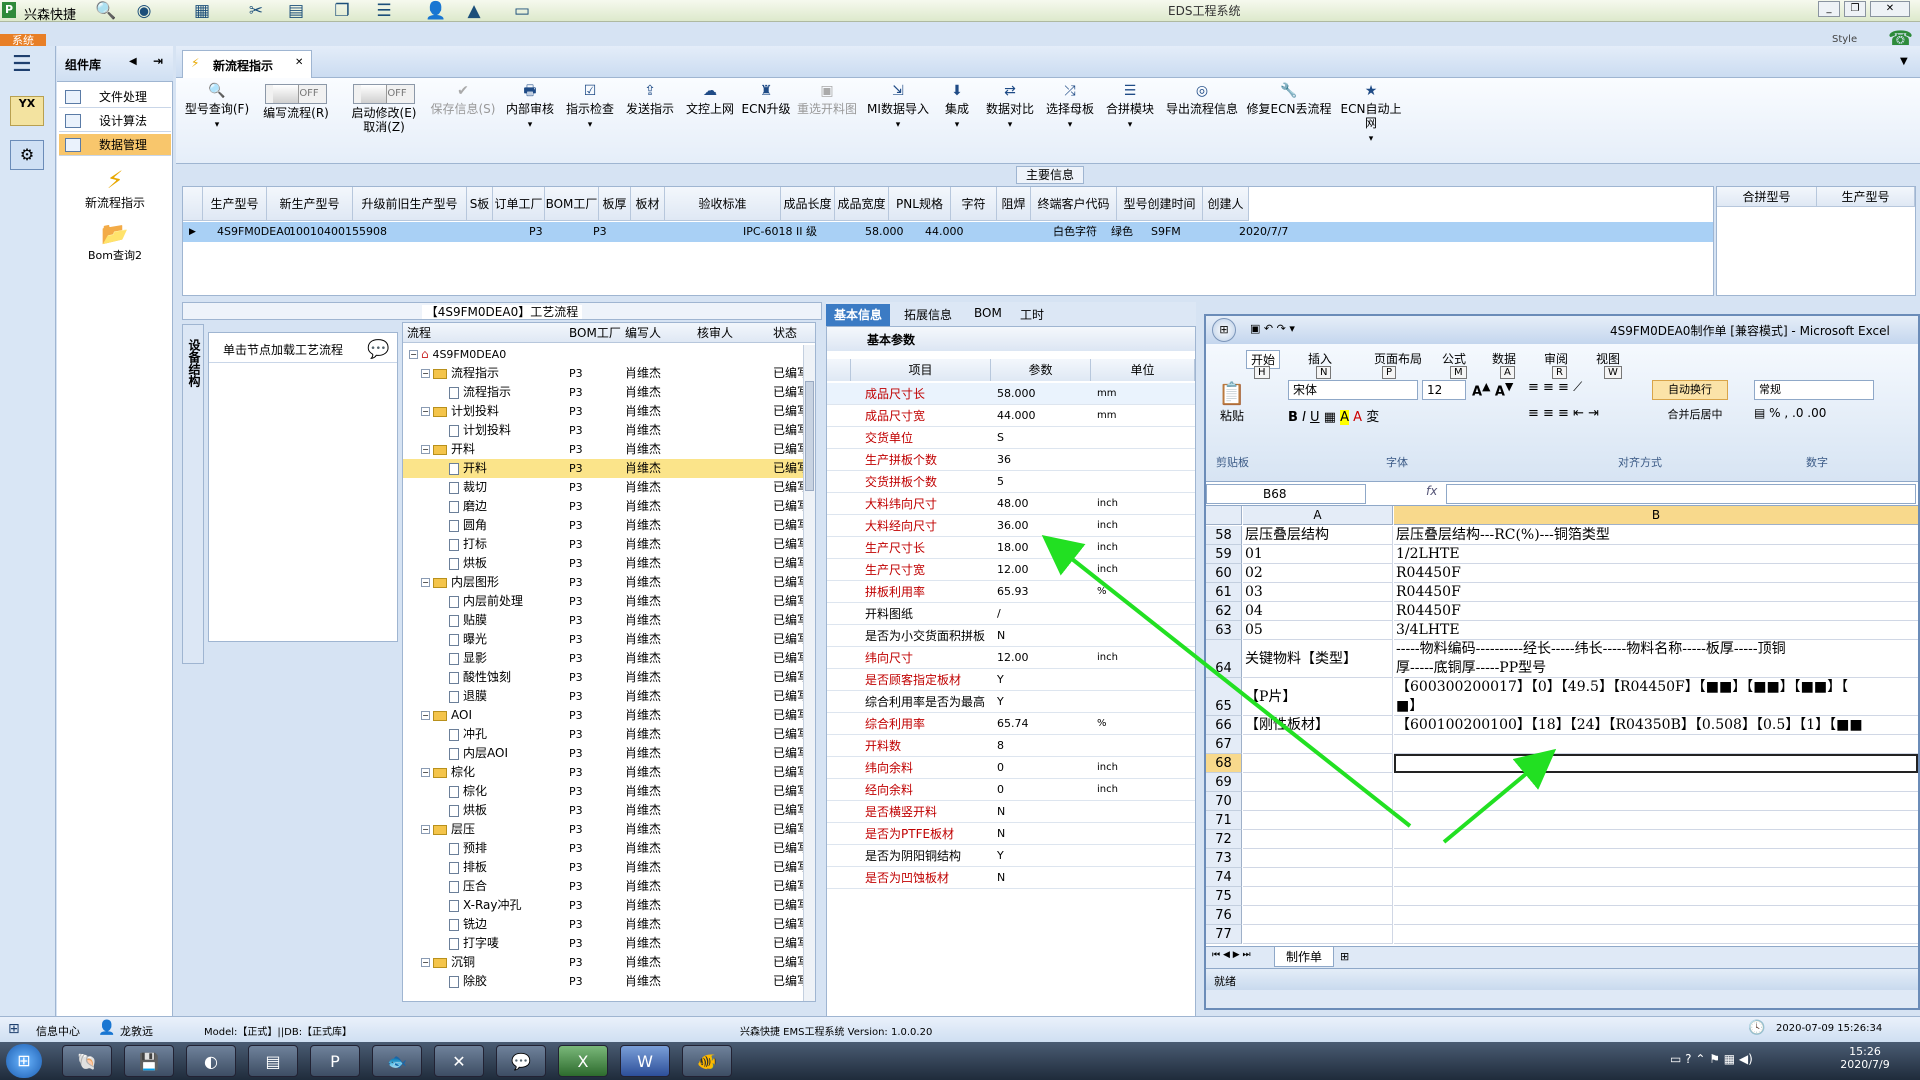  What do you see at coordinates (1711, 1059) in the screenshot?
I see `tray-icons: ▭ ? ⌃ ⚑ ▦ ◀)` at bounding box center [1711, 1059].